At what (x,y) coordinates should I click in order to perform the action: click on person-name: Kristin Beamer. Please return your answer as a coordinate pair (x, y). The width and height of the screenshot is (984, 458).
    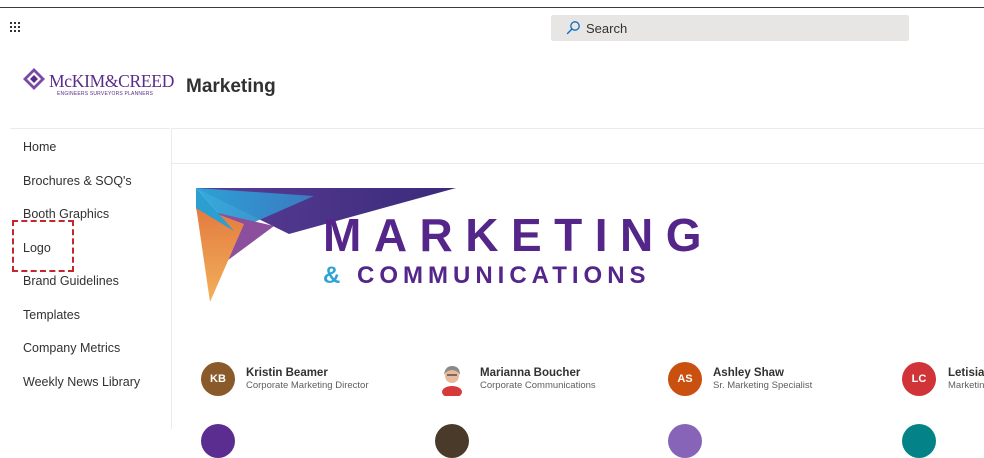
    Looking at the image, I should click on (287, 373).